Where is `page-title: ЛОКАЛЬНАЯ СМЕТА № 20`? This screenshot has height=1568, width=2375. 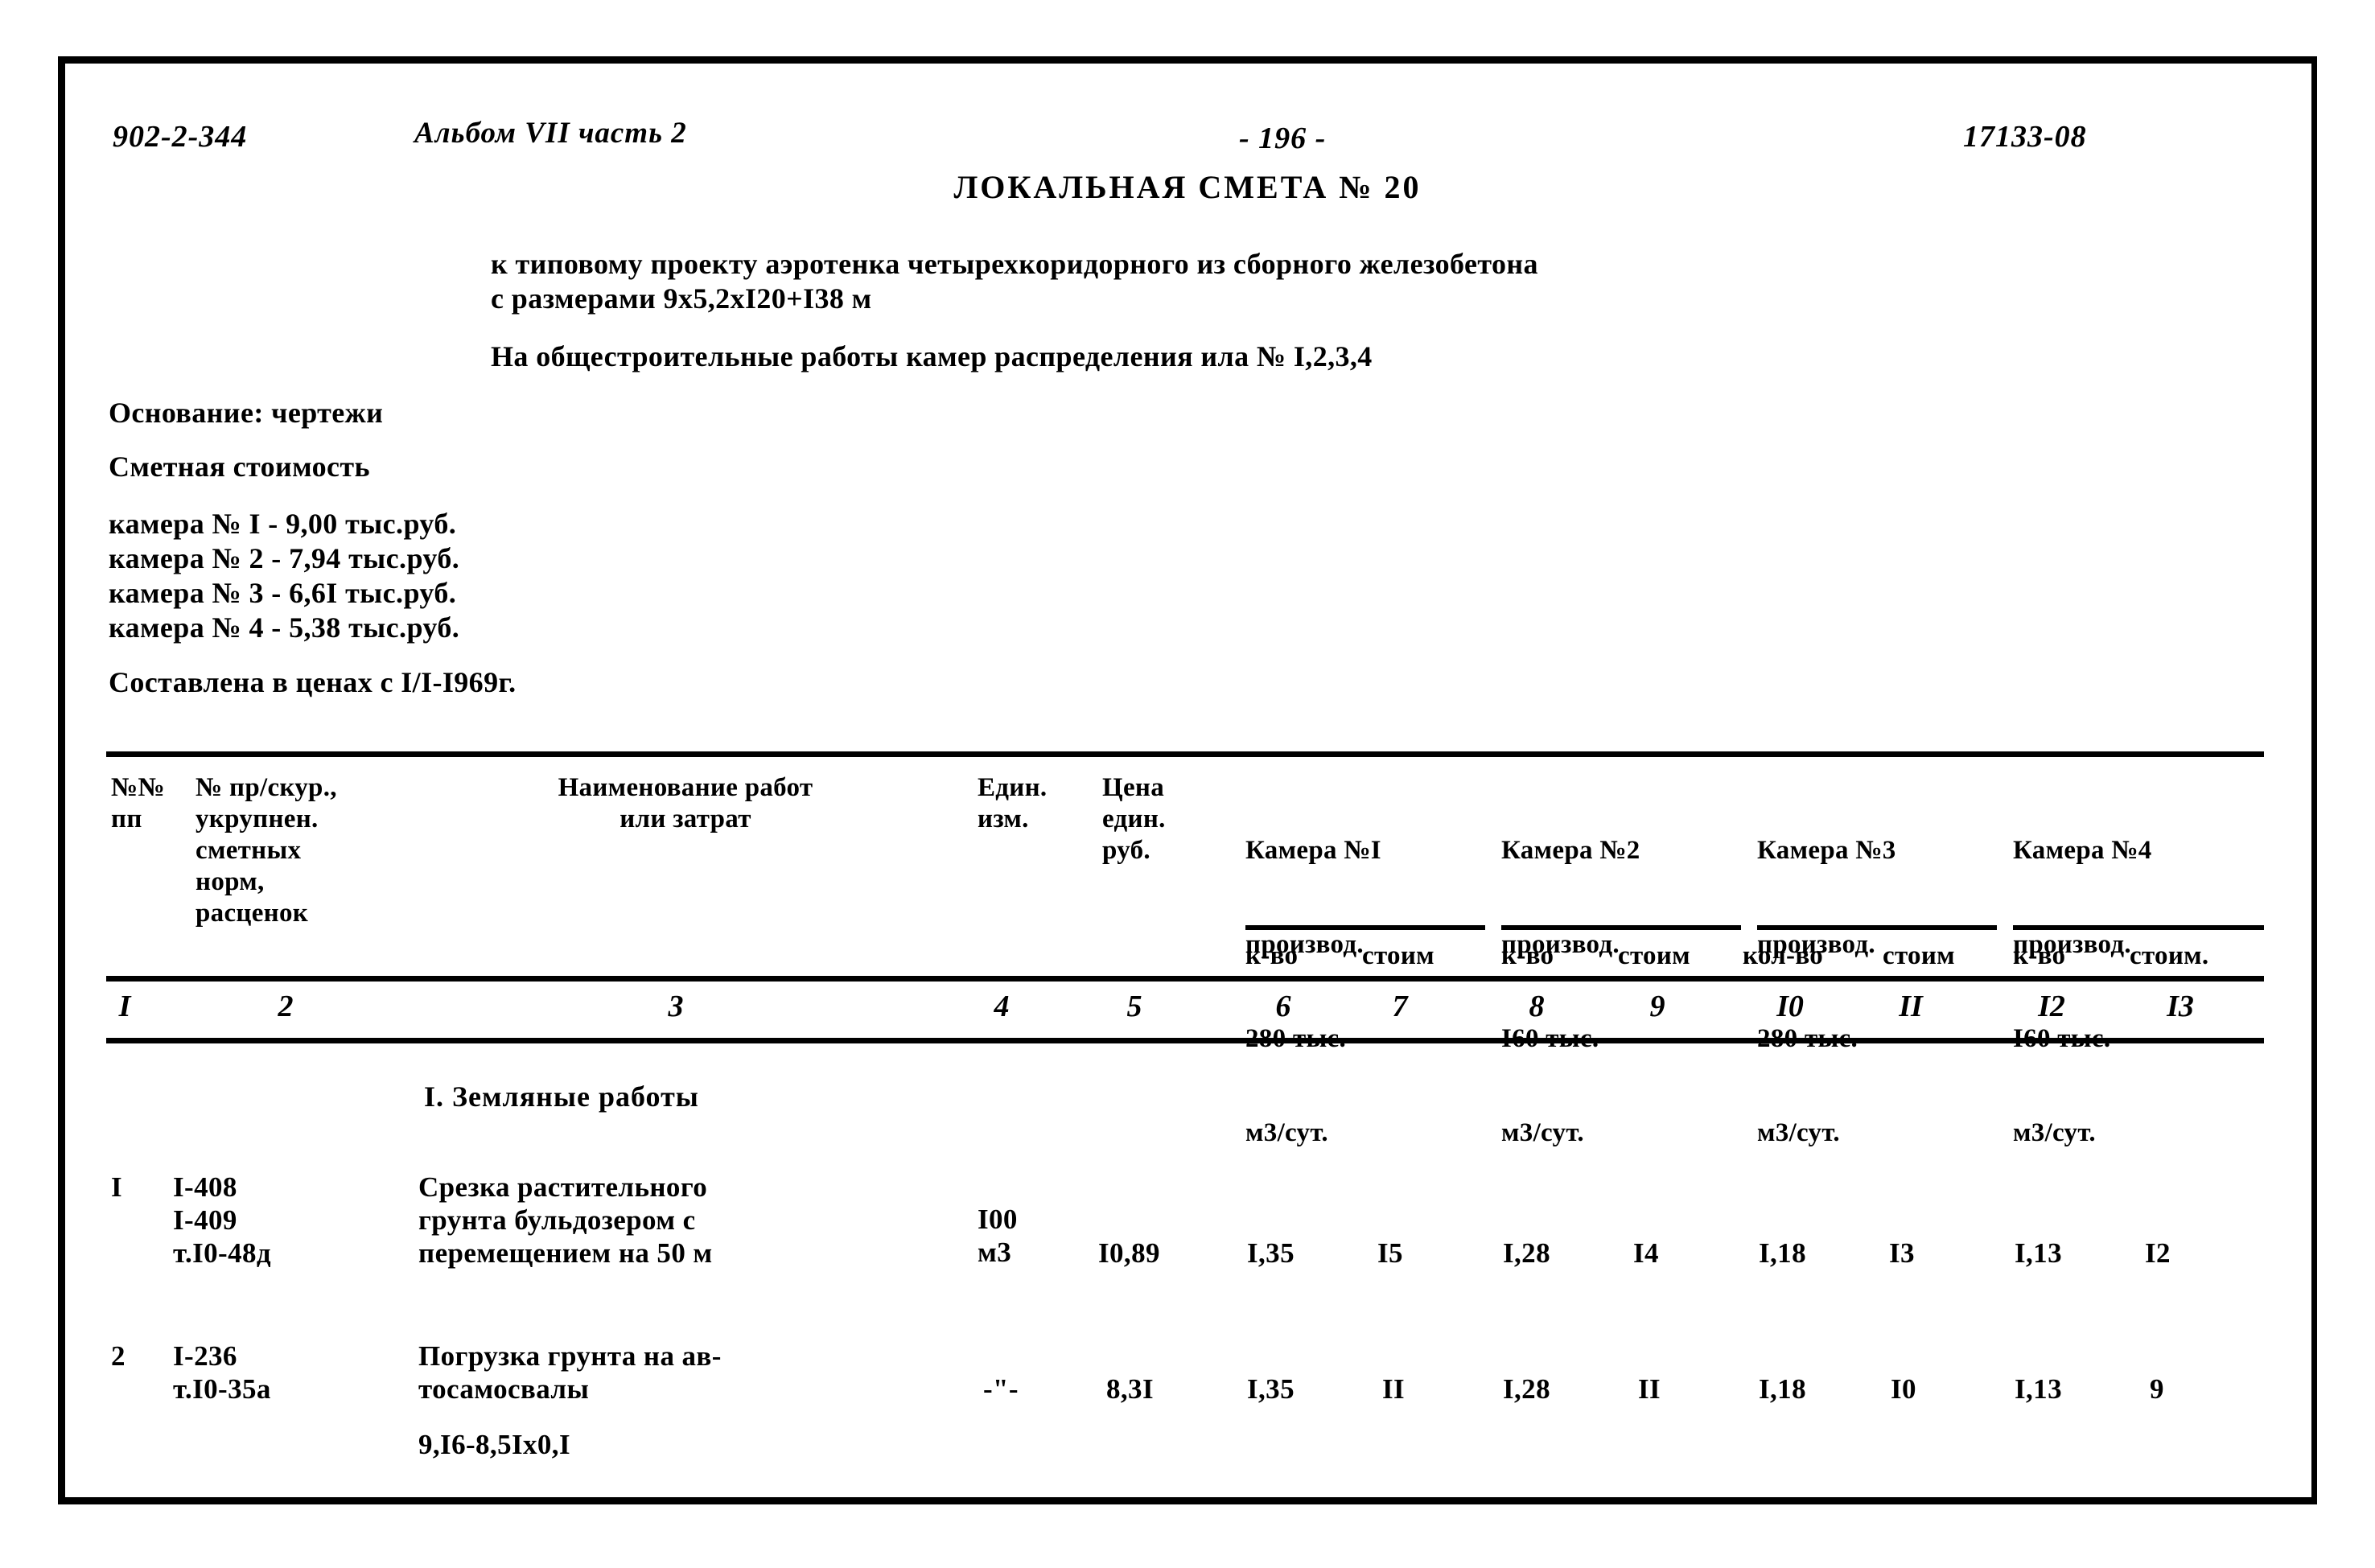
page-title: ЛОКАЛЬНАЯ СМЕТА № 20 is located at coordinates (1187, 187).